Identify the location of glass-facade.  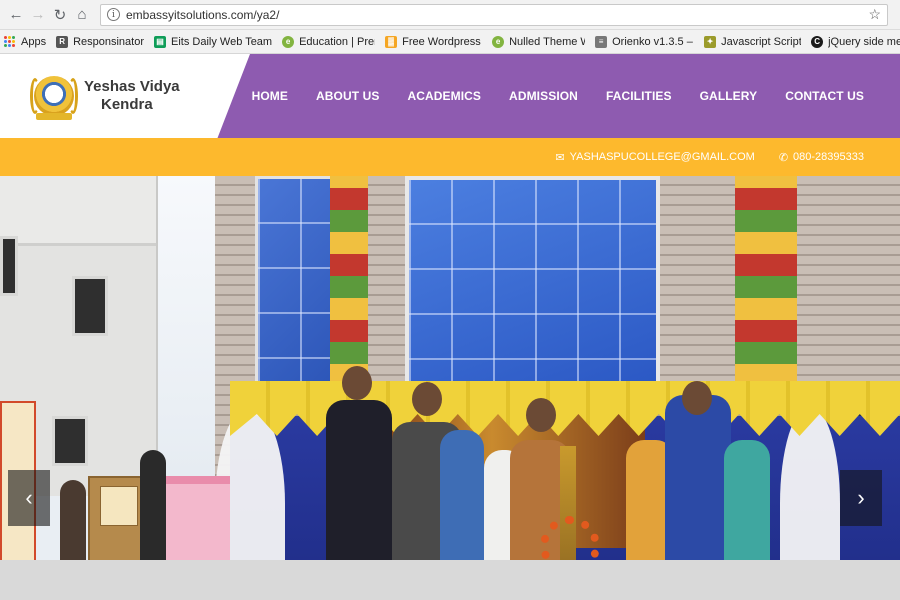
(532, 283).